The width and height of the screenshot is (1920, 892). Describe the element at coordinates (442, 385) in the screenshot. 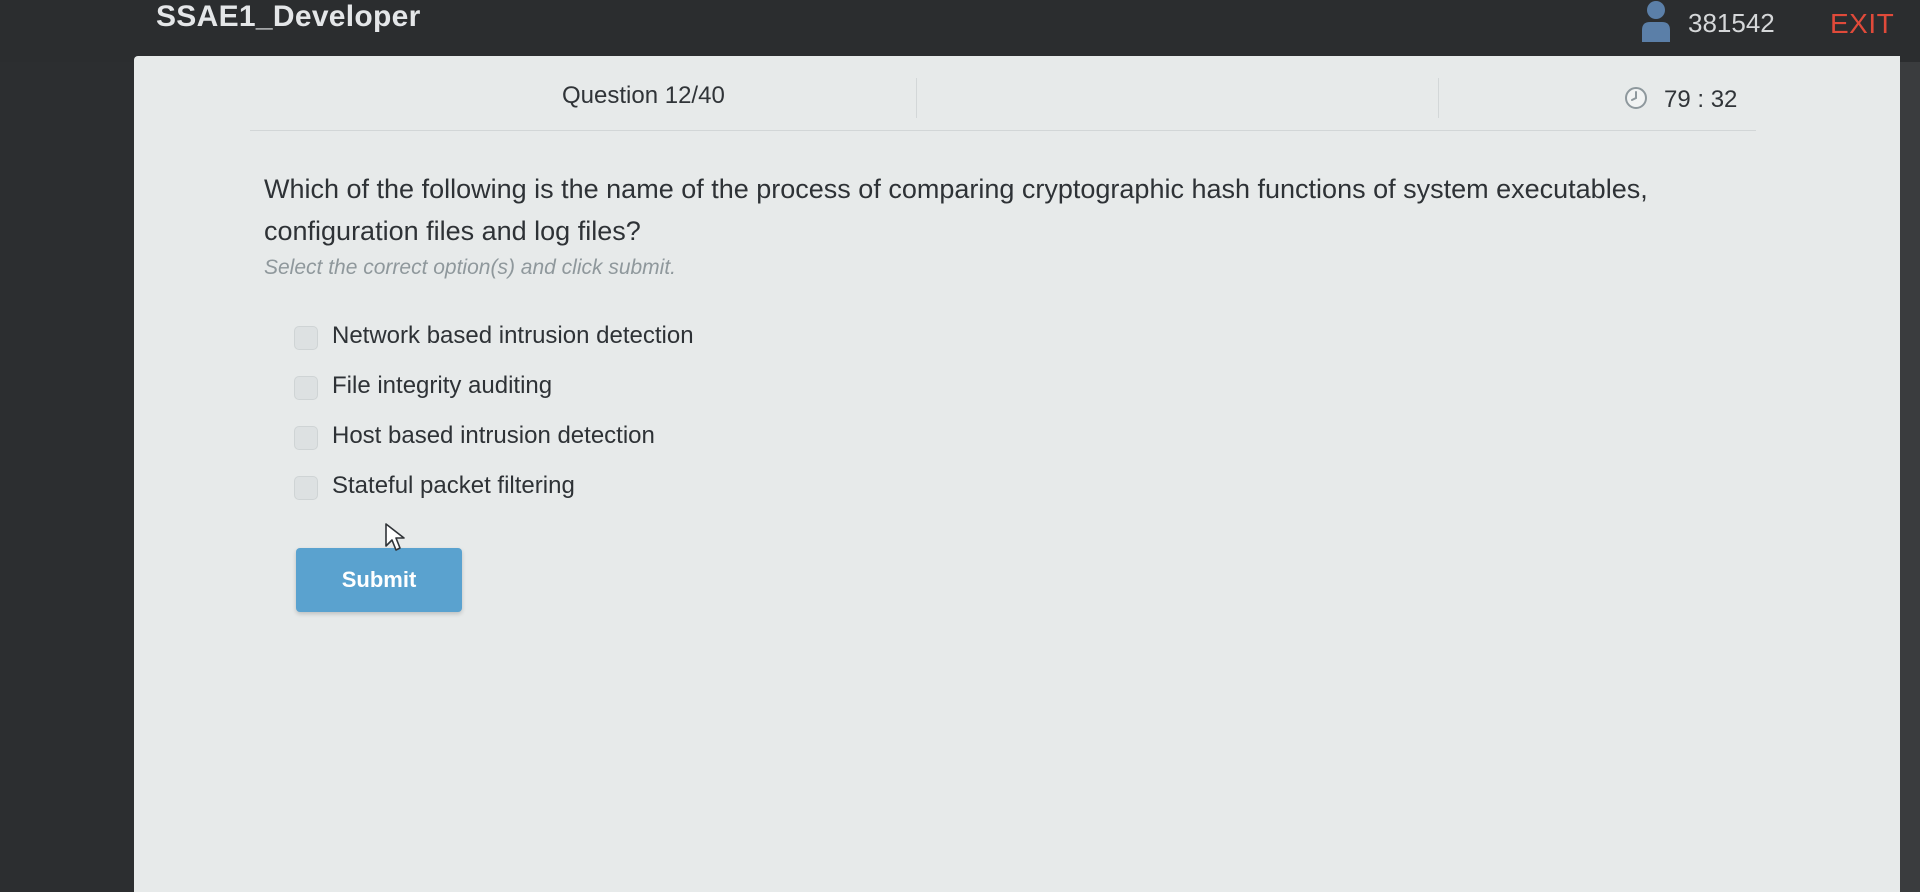

I see `option-label: File integrity auditing` at that location.